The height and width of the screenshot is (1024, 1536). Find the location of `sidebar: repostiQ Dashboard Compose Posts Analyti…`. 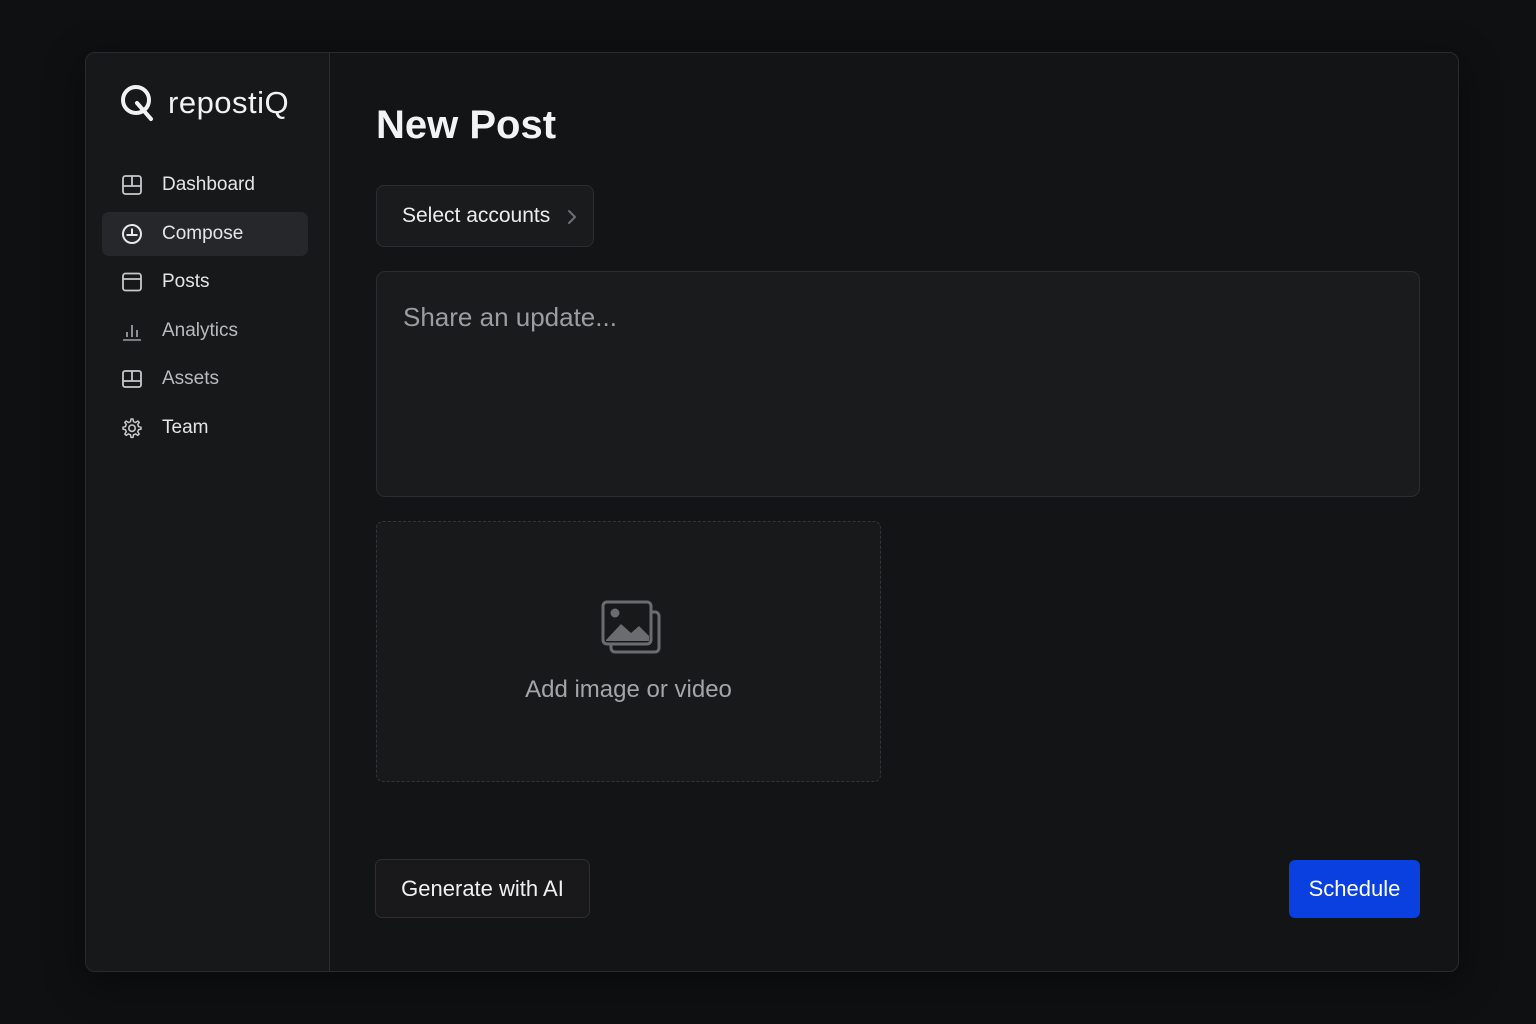

sidebar: repostiQ Dashboard Compose Posts Analyti… is located at coordinates (208, 512).